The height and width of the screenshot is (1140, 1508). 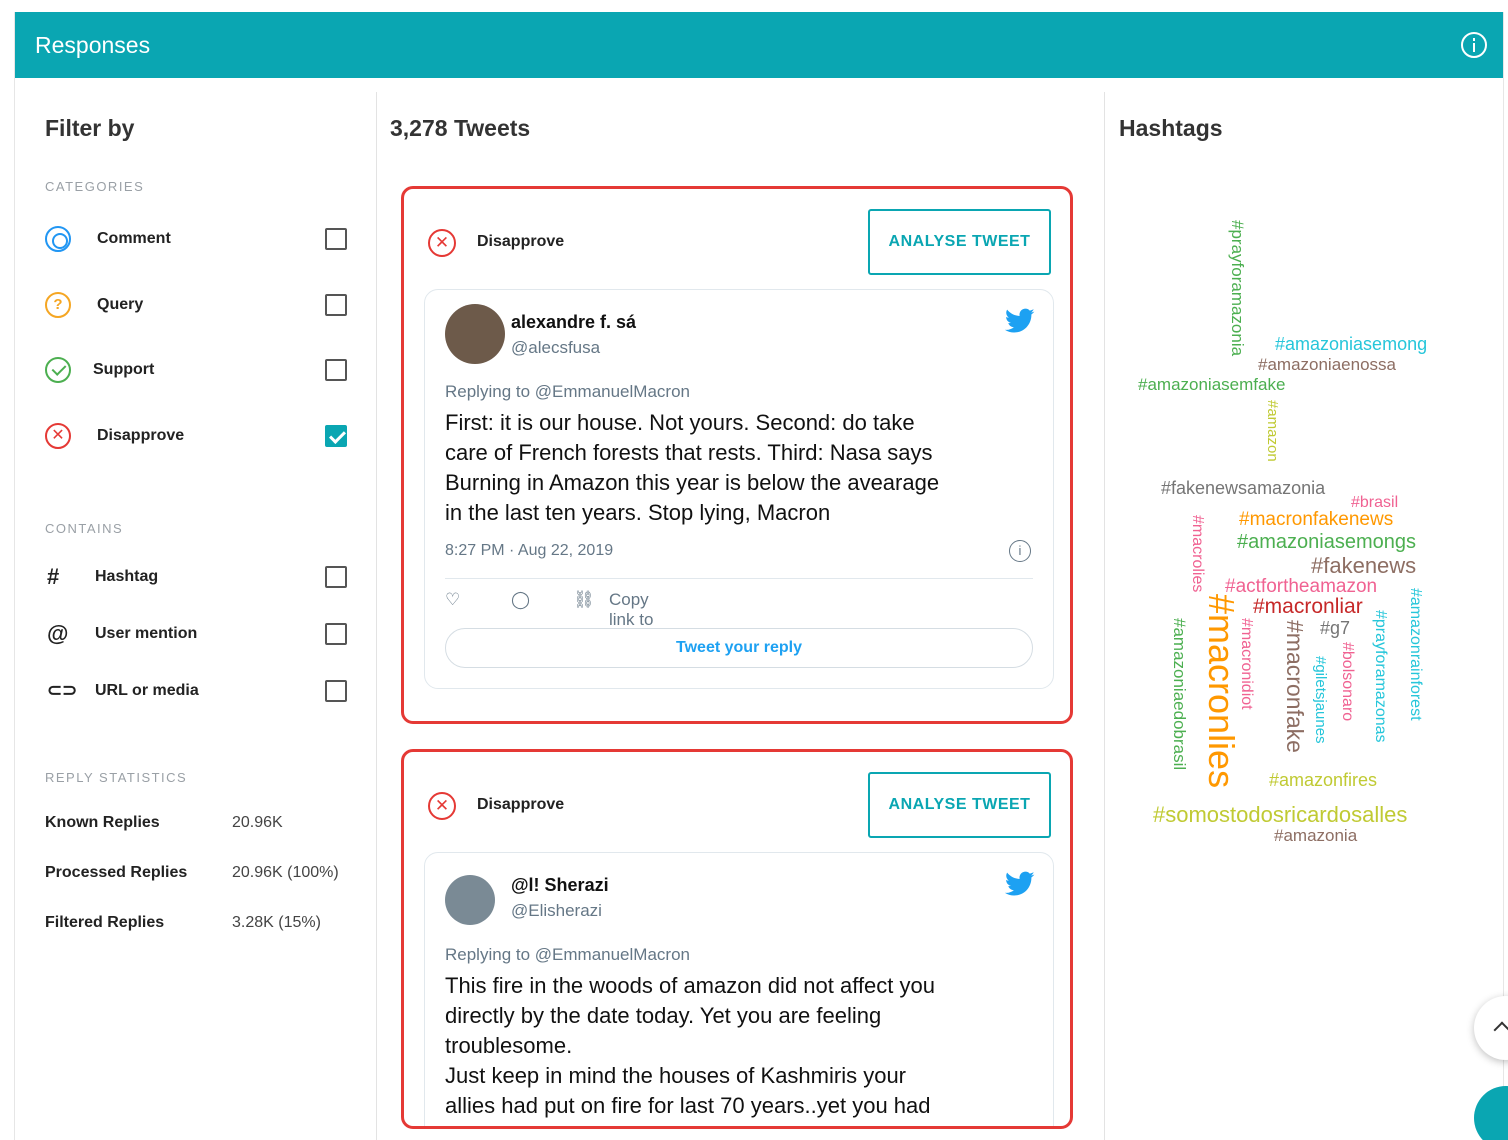 I want to click on hashtag-word: #somostodosricardosalles, so click(x=1280, y=815).